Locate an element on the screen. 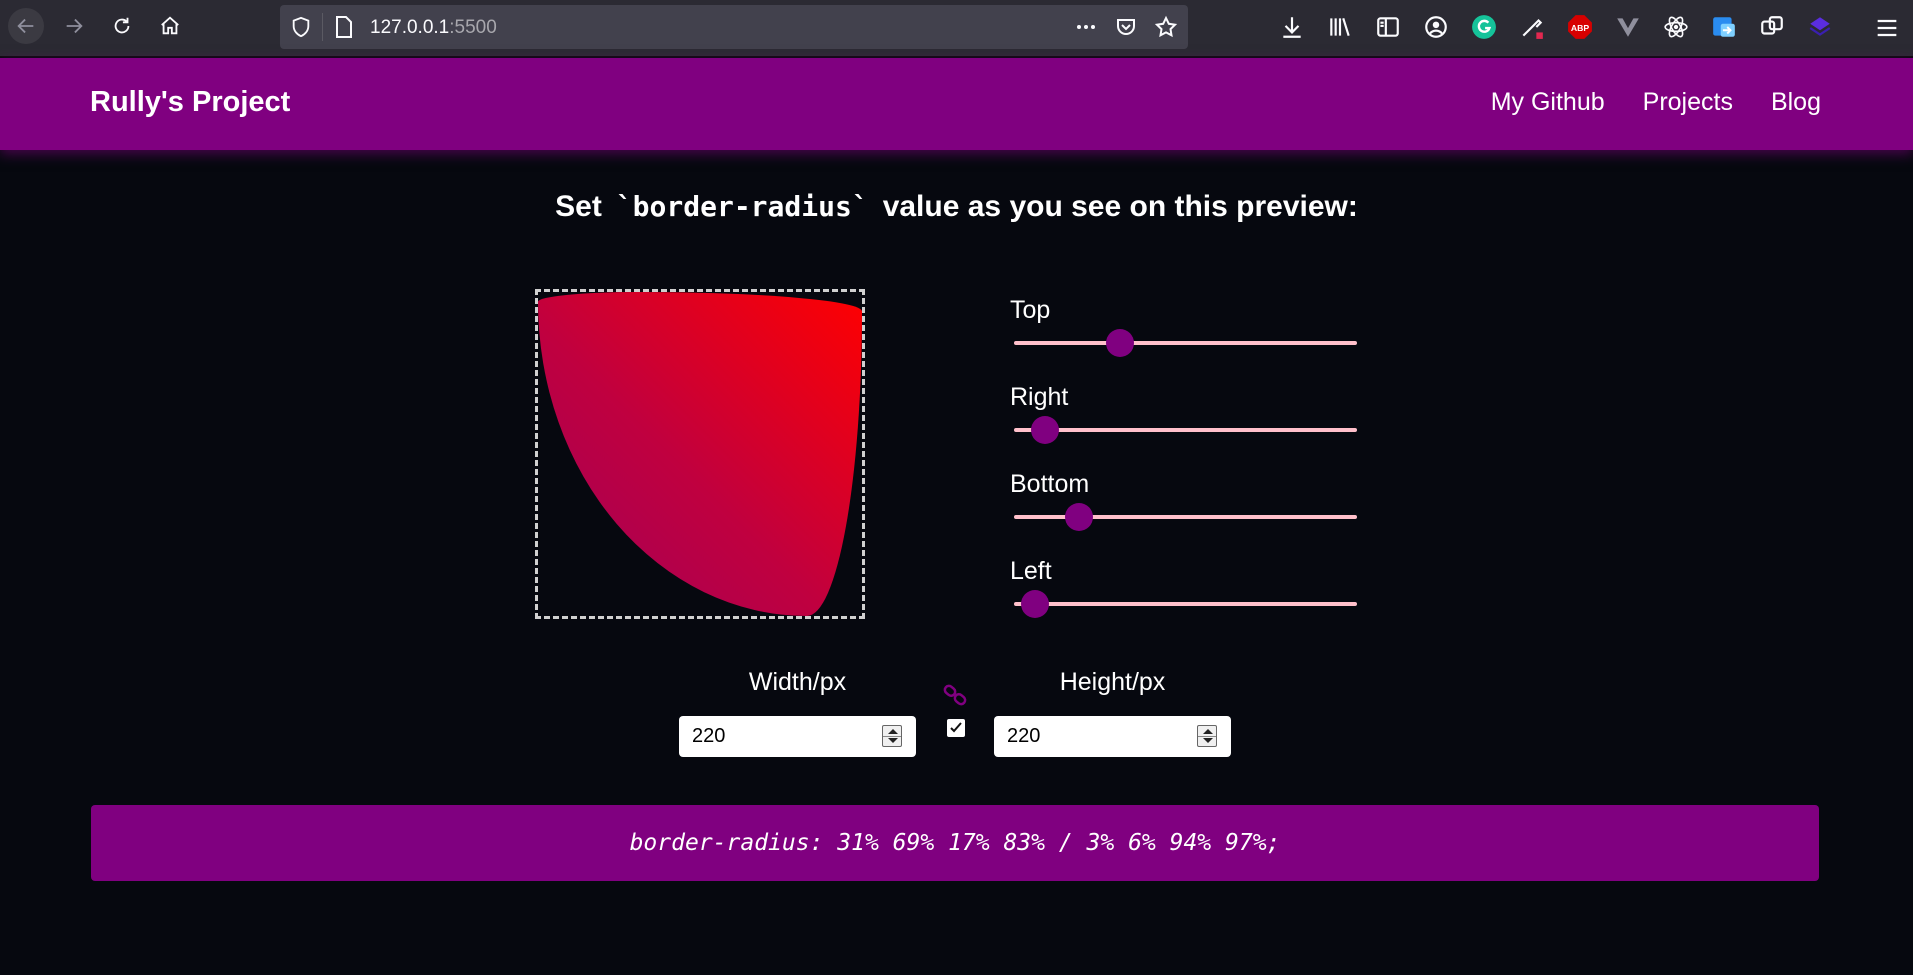 Image resolution: width=1913 pixels, height=975 pixels. home-button is located at coordinates (170, 26).